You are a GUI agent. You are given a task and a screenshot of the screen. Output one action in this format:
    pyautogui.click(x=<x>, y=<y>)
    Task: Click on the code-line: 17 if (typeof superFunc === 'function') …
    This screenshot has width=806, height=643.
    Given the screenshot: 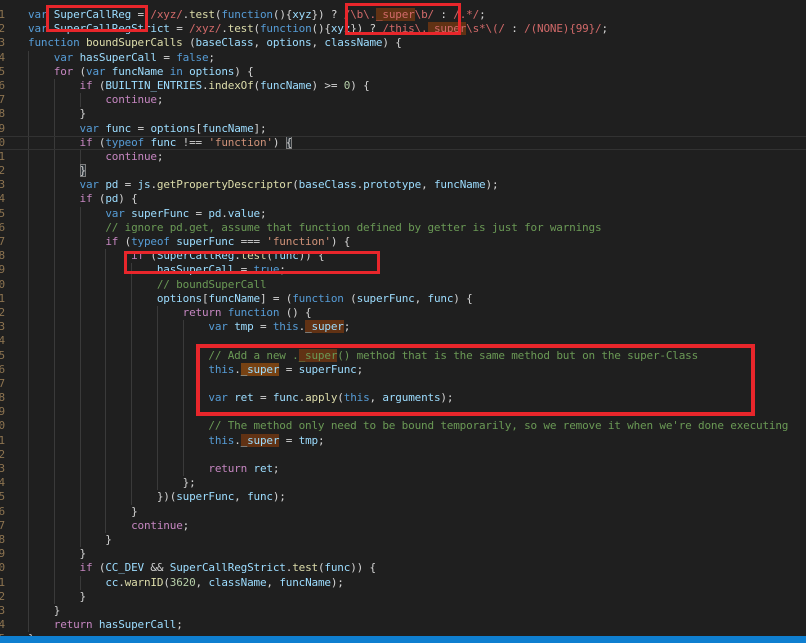 What is the action you would take?
    pyautogui.click(x=403, y=242)
    